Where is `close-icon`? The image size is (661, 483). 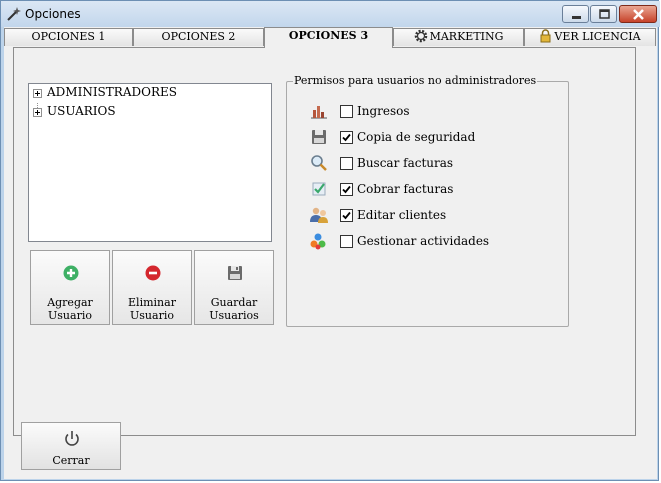 close-icon is located at coordinates (638, 14).